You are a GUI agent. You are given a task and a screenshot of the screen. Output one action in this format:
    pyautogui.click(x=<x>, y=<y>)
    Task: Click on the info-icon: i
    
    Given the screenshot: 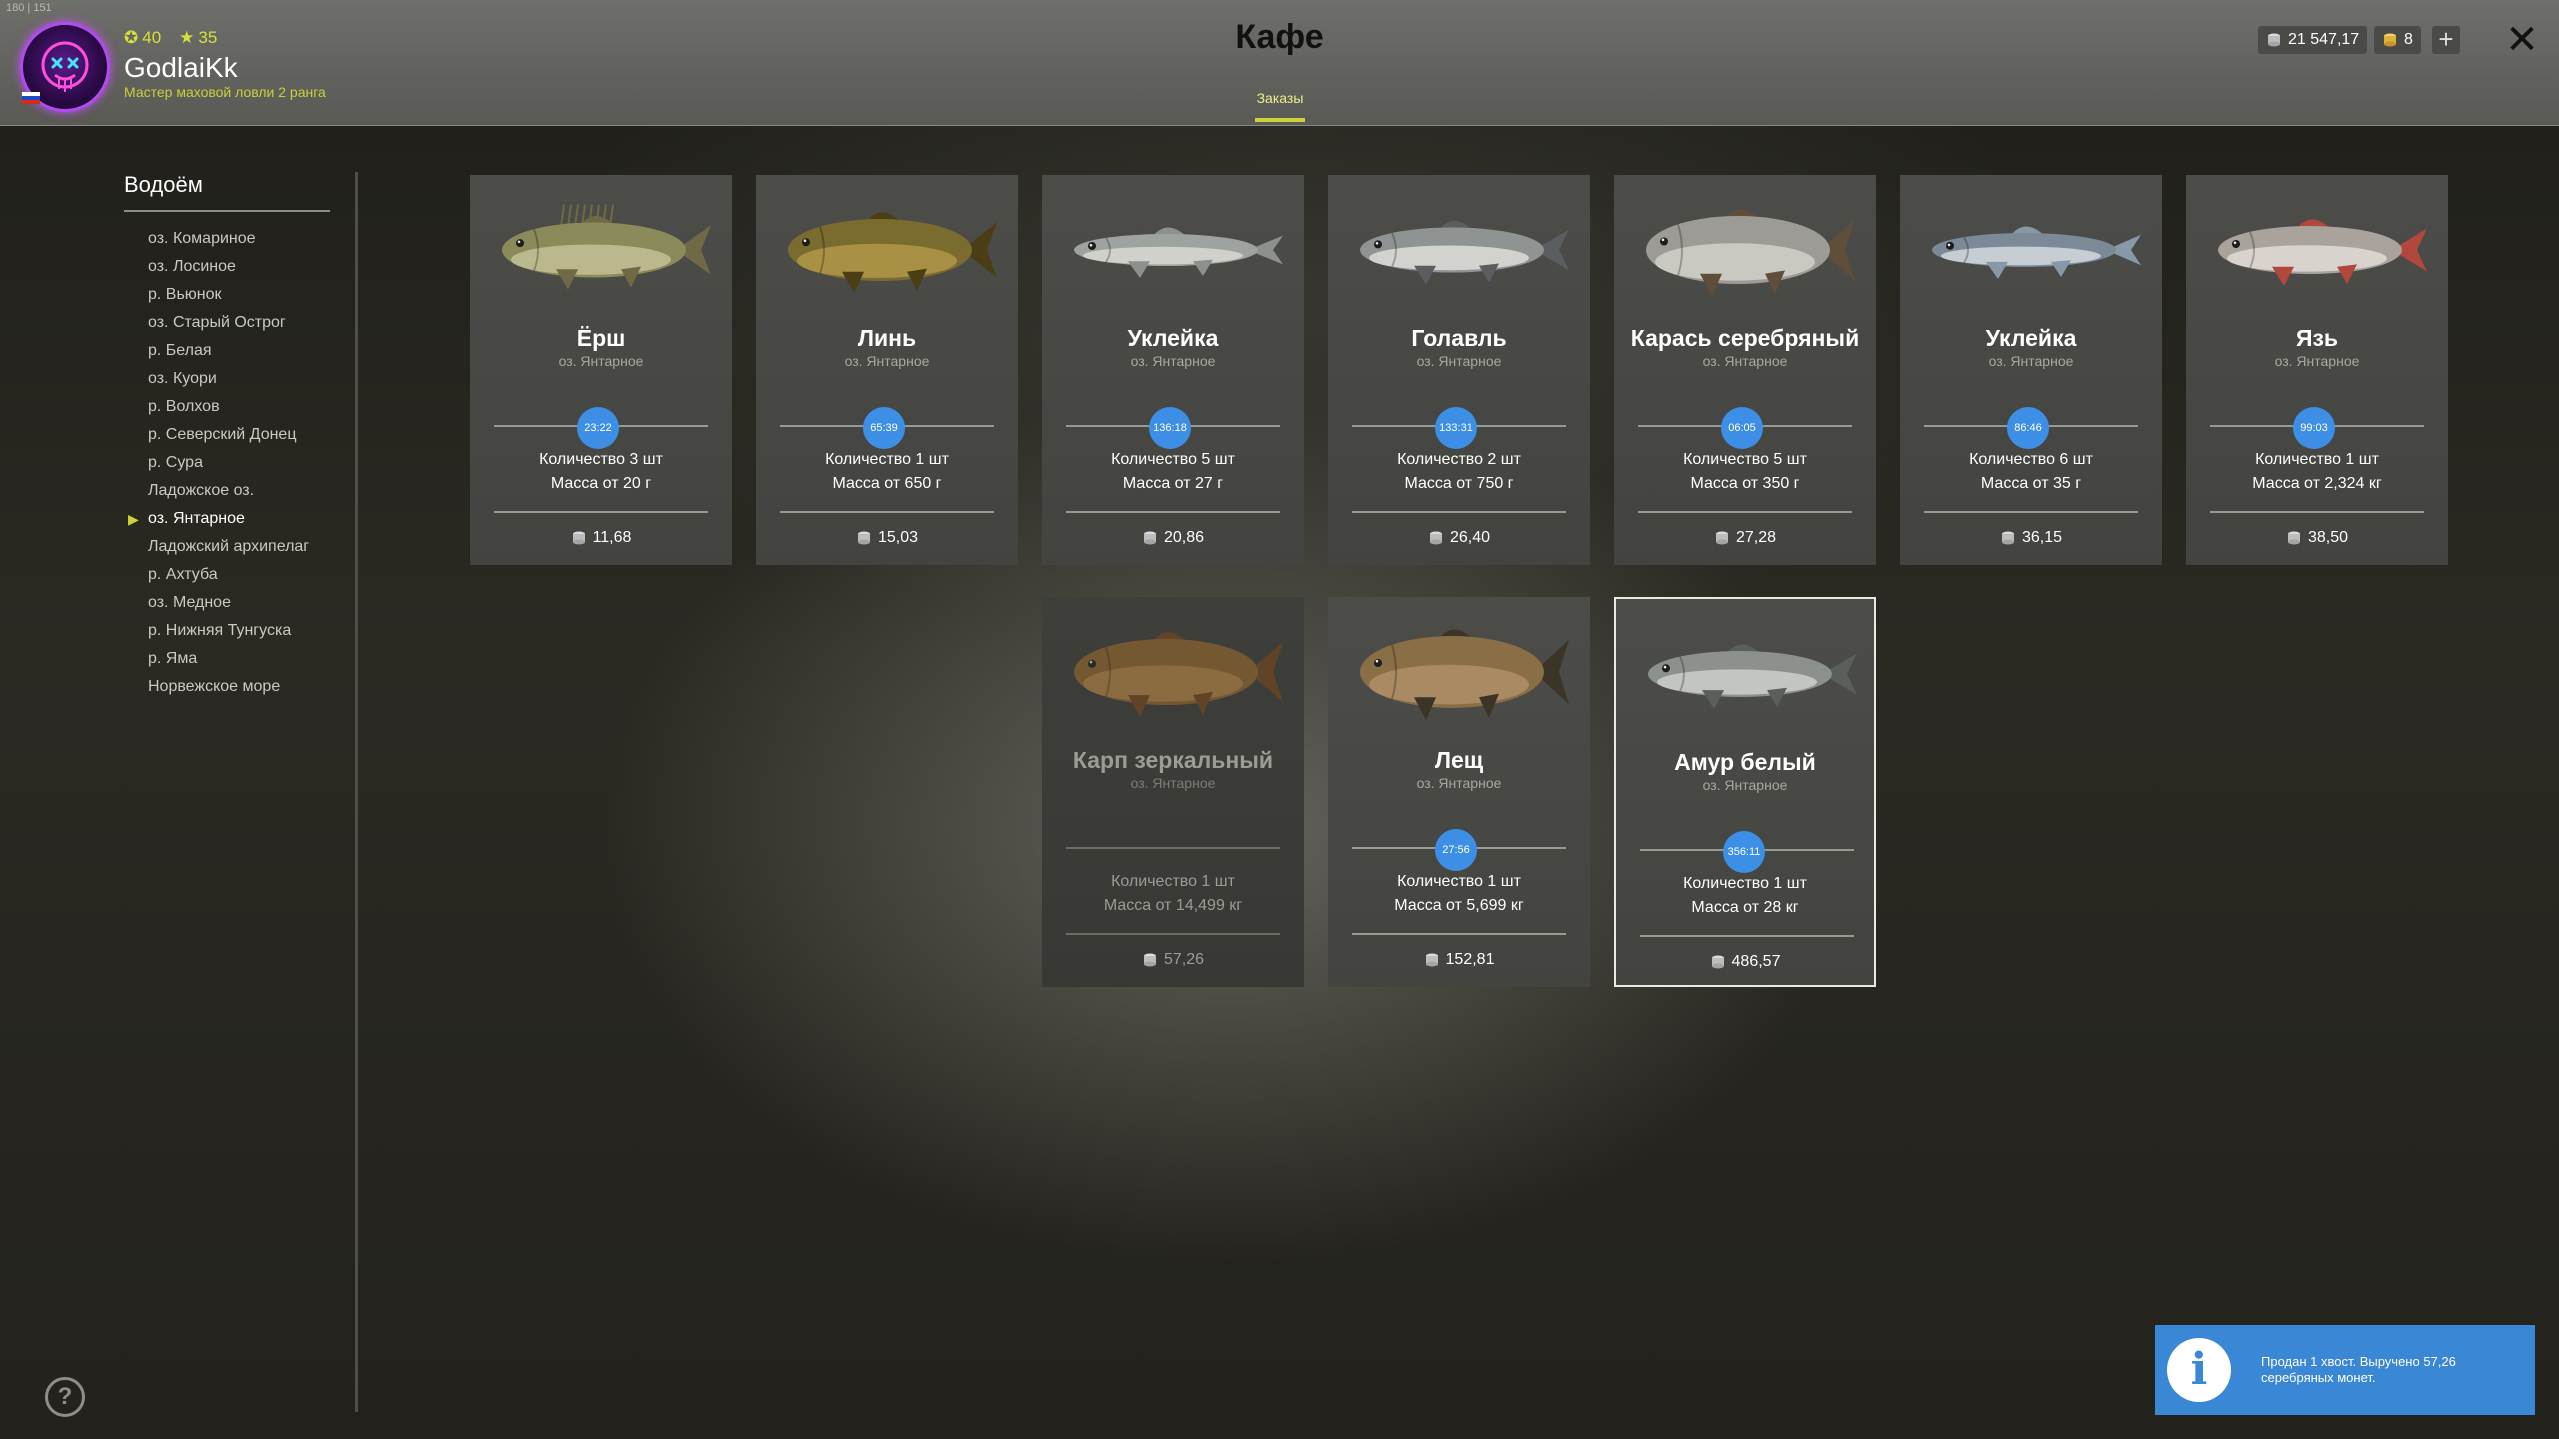 What is the action you would take?
    pyautogui.click(x=2199, y=1370)
    